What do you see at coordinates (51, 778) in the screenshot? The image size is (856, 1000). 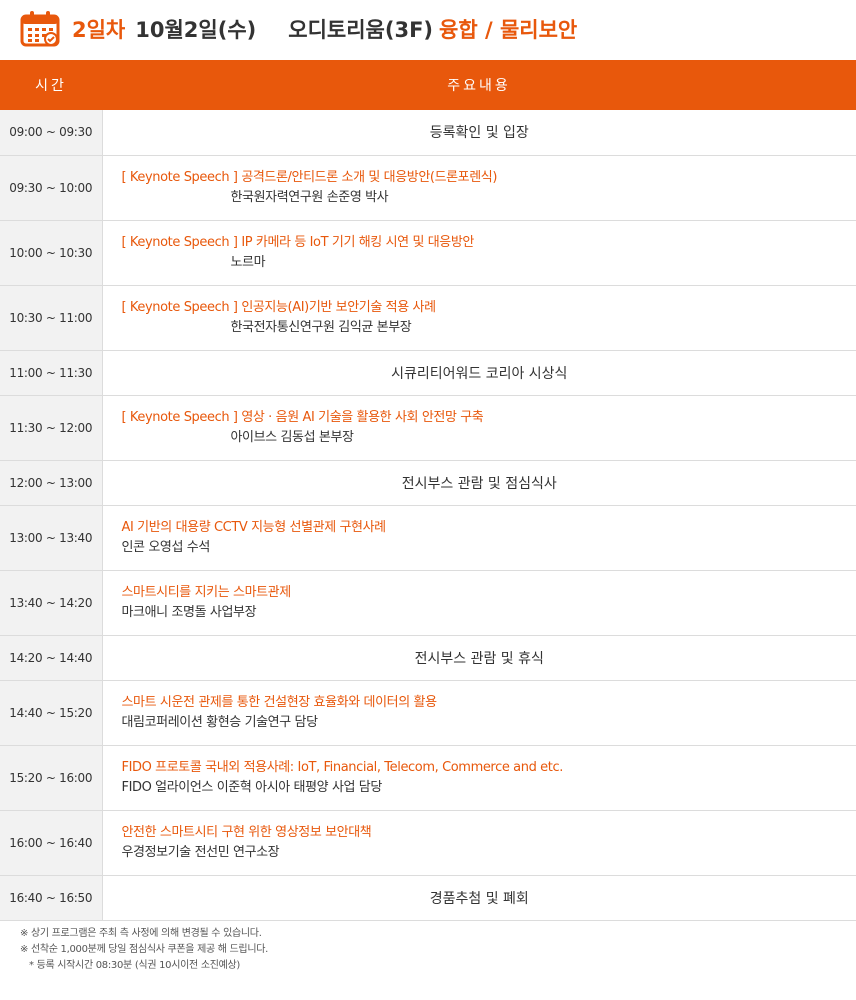 I see `session-time: 15:20 ~ 16:00` at bounding box center [51, 778].